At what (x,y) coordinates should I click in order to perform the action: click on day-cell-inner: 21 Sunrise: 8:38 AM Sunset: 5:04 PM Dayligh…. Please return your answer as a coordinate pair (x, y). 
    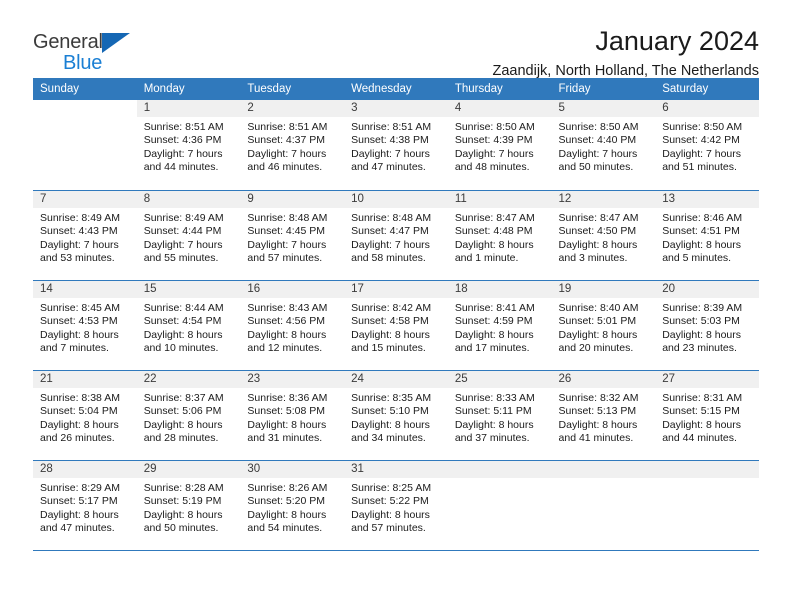
    Looking at the image, I should click on (85, 415).